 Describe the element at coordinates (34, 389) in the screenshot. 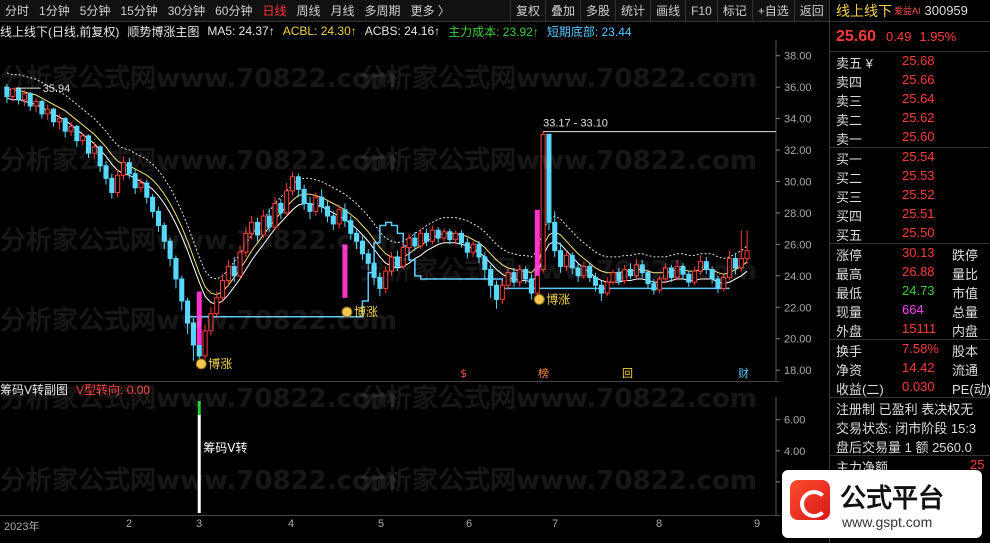

I see `sub-chart-name: 筹码V转副图` at that location.